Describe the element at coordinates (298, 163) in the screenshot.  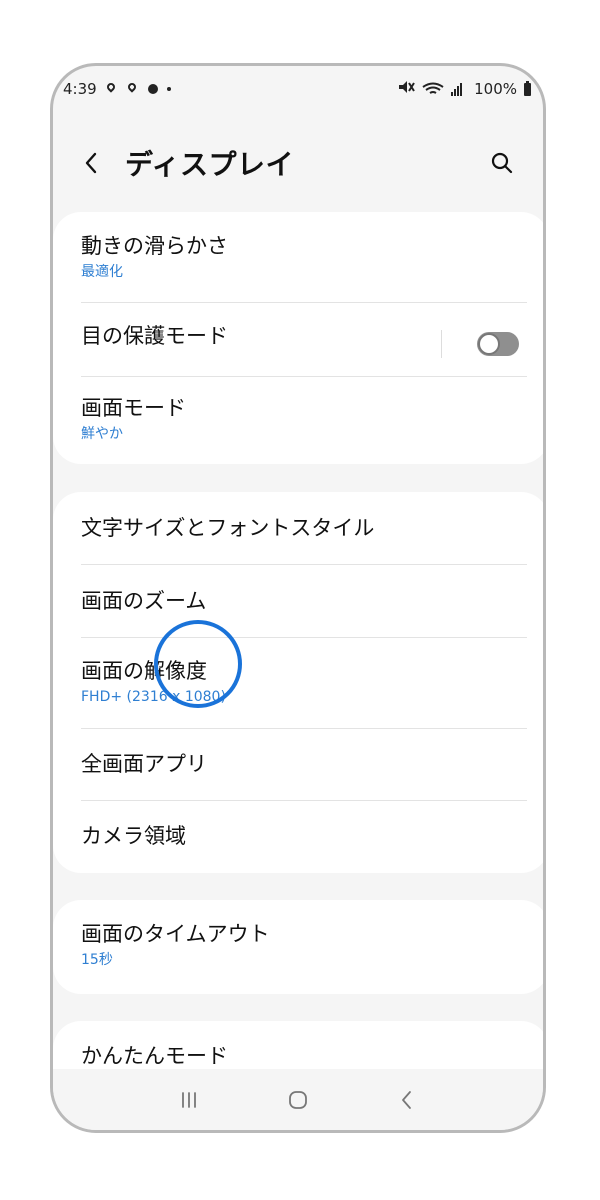
I see `app-header: ディスプレイ` at that location.